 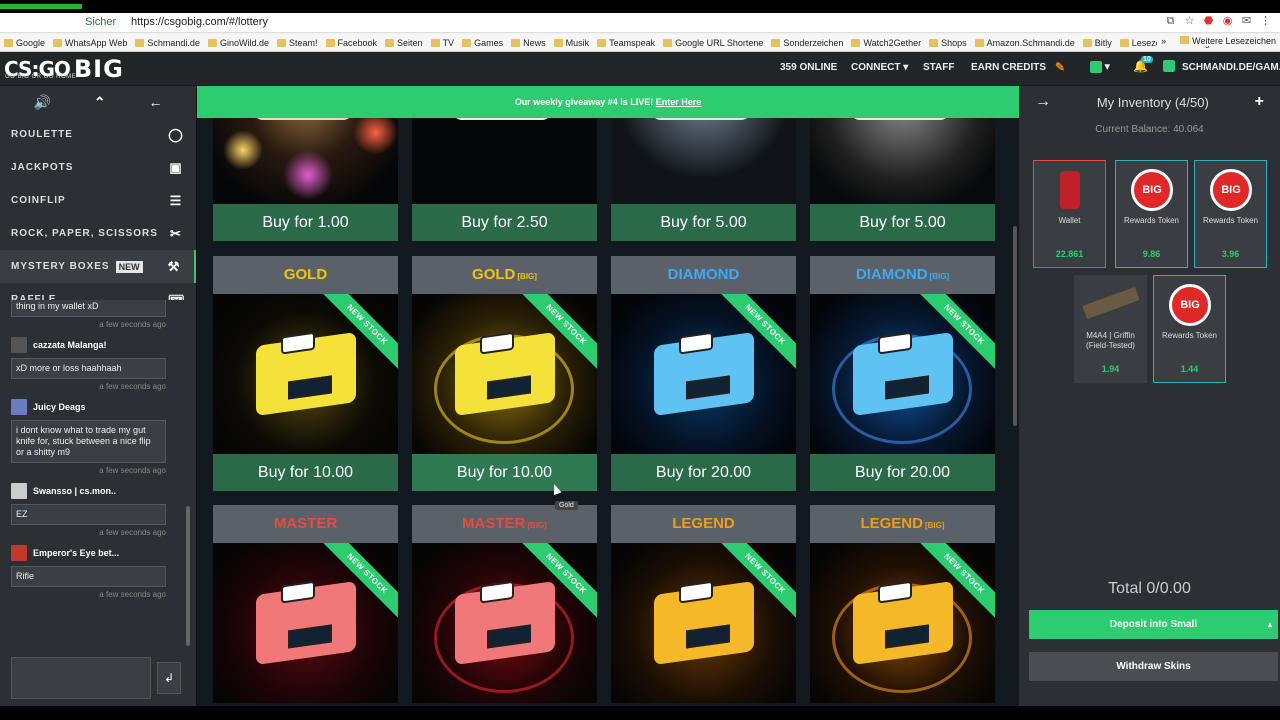 What do you see at coordinates (938, 67) in the screenshot?
I see `staff-link: STAFF` at bounding box center [938, 67].